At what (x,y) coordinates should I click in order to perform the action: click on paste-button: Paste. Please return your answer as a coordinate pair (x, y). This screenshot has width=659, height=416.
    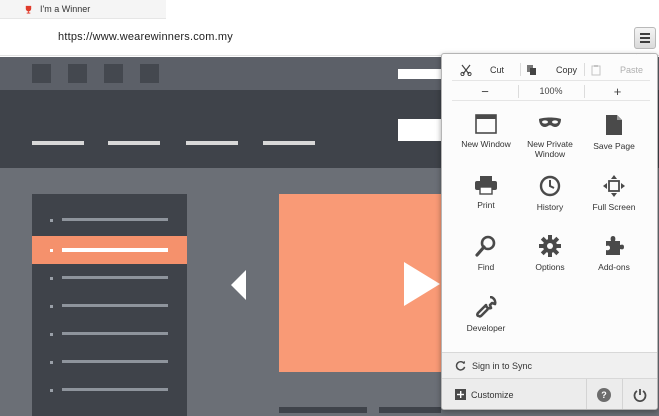
    Looking at the image, I should click on (616, 70).